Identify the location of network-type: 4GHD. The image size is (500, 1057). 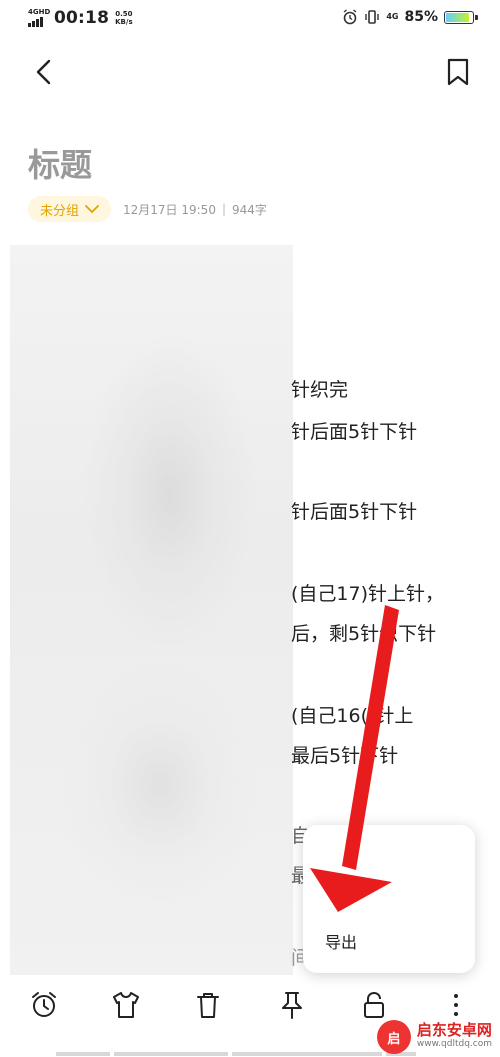
(39, 12).